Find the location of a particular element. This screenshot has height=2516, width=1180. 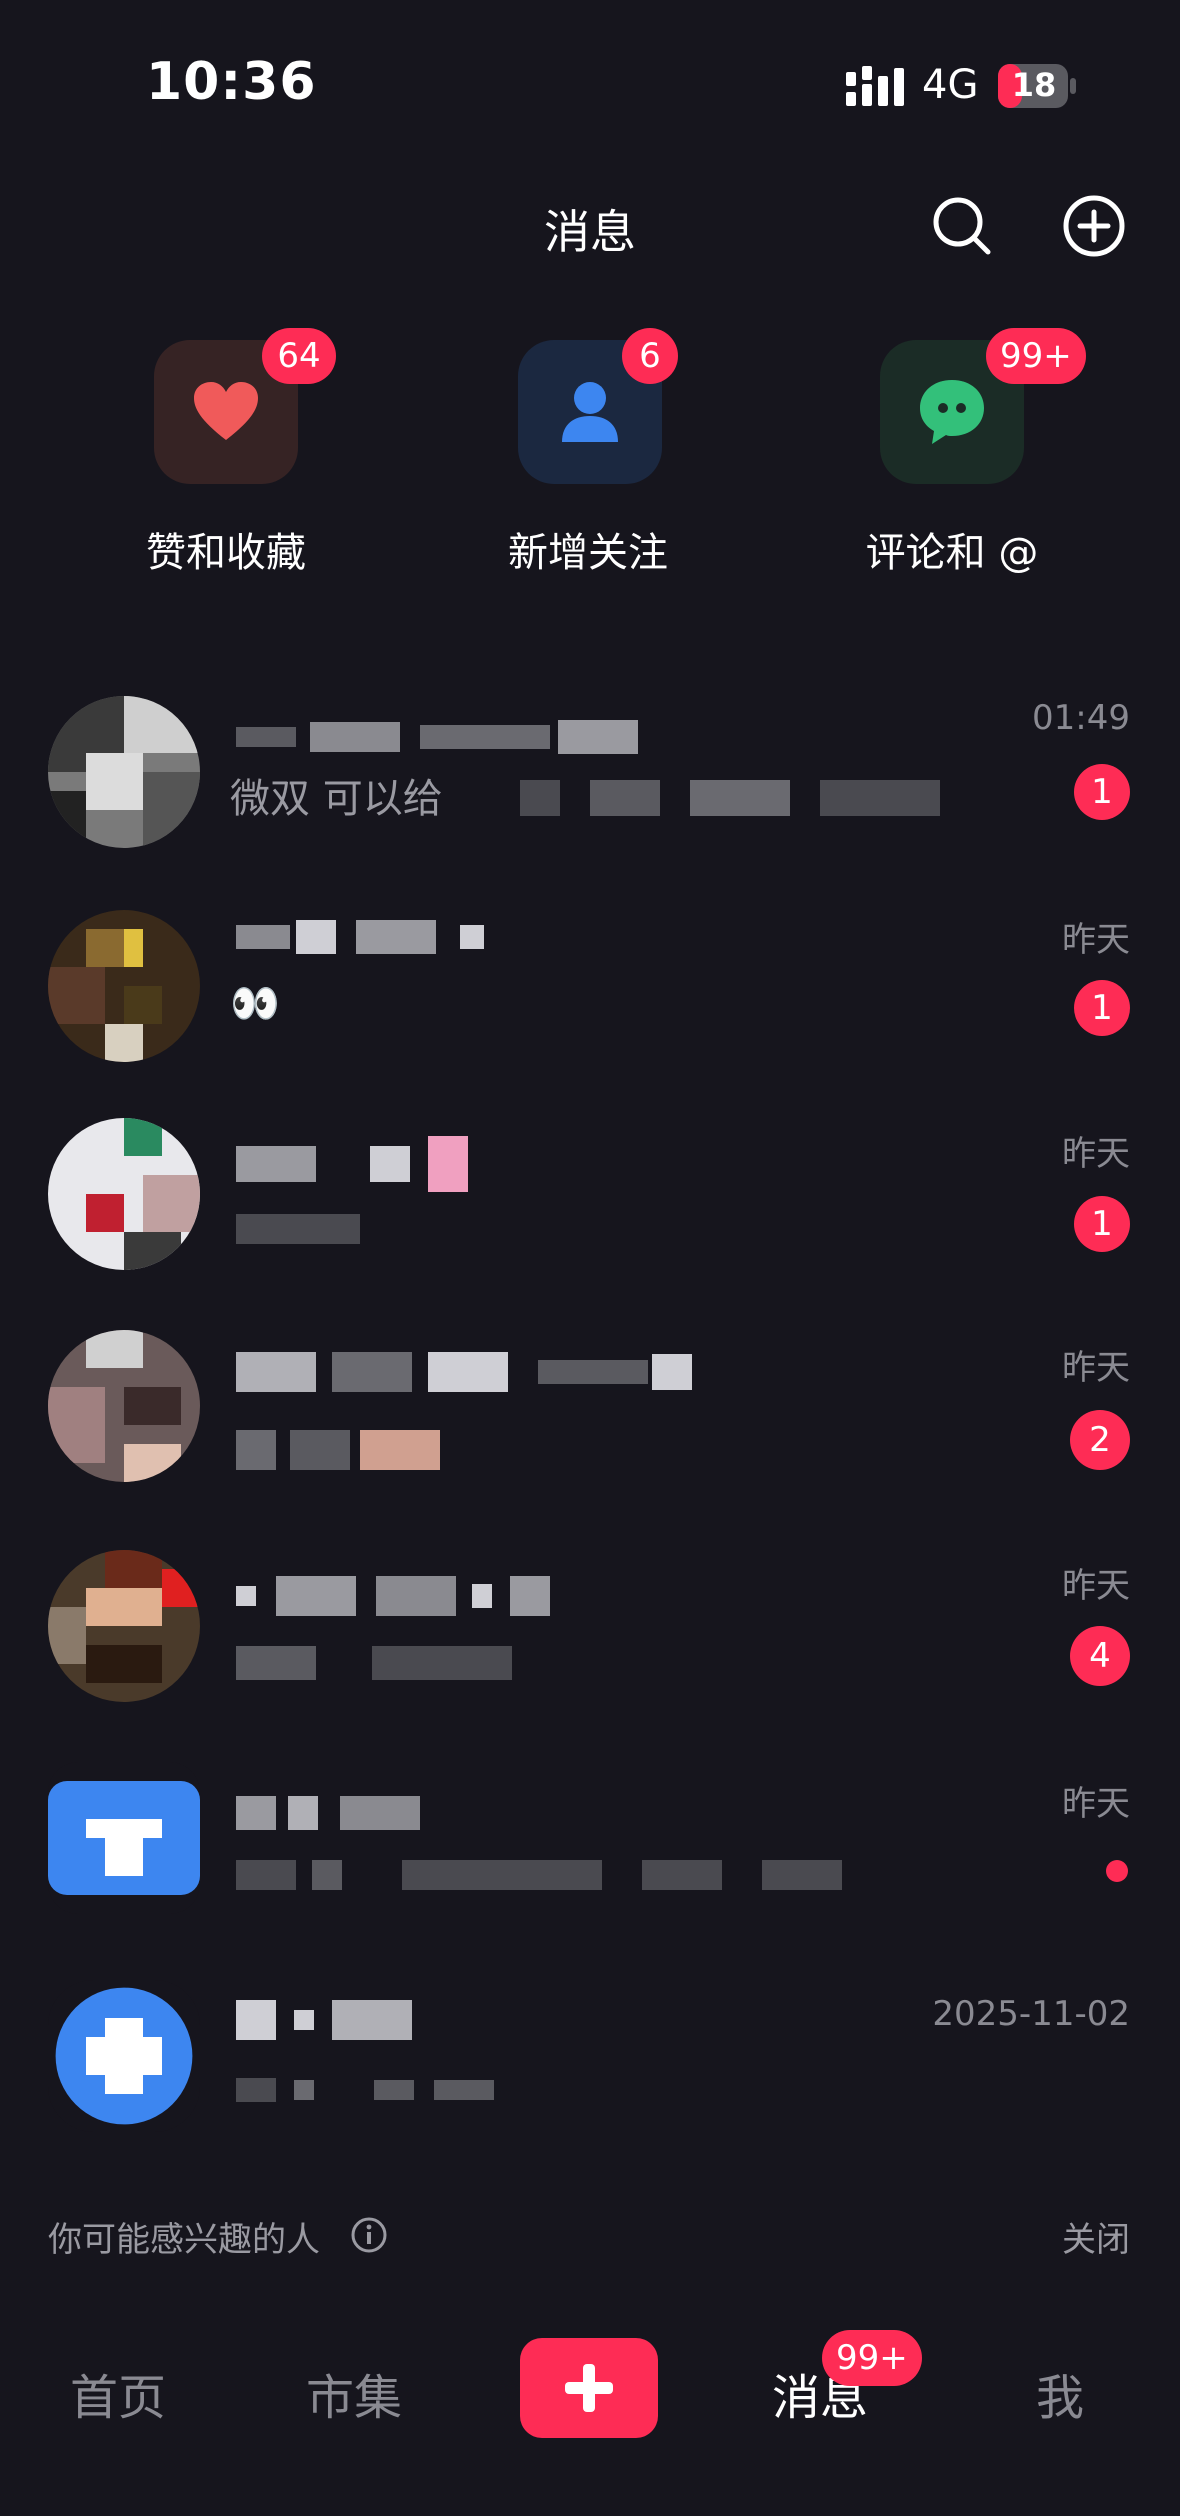

message-preview: 👀 is located at coordinates (255, 1004).